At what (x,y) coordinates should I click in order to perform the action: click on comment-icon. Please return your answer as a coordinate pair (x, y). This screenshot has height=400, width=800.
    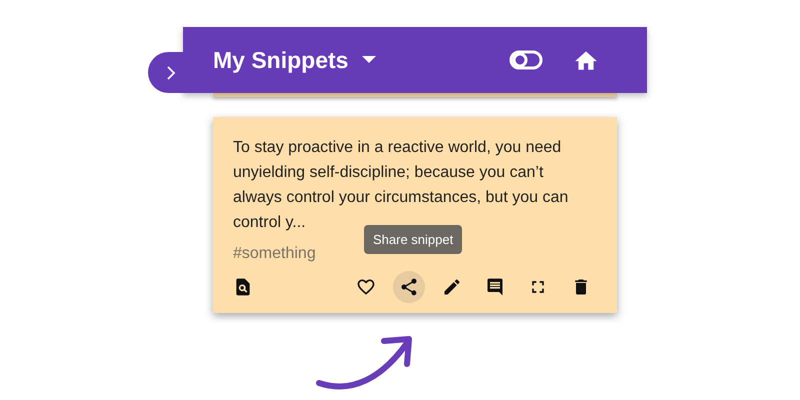
    Looking at the image, I should click on (495, 287).